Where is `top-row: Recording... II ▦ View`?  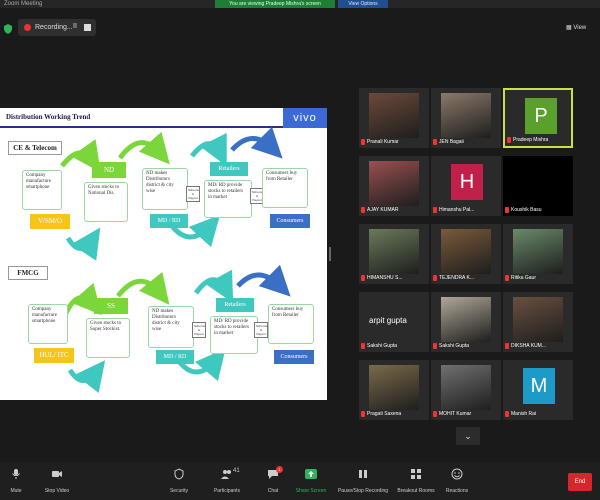 top-row: Recording... II ▦ View is located at coordinates (300, 22).